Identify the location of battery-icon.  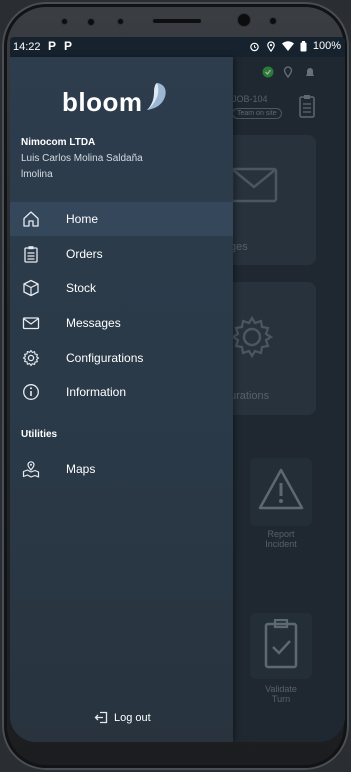
(303, 45).